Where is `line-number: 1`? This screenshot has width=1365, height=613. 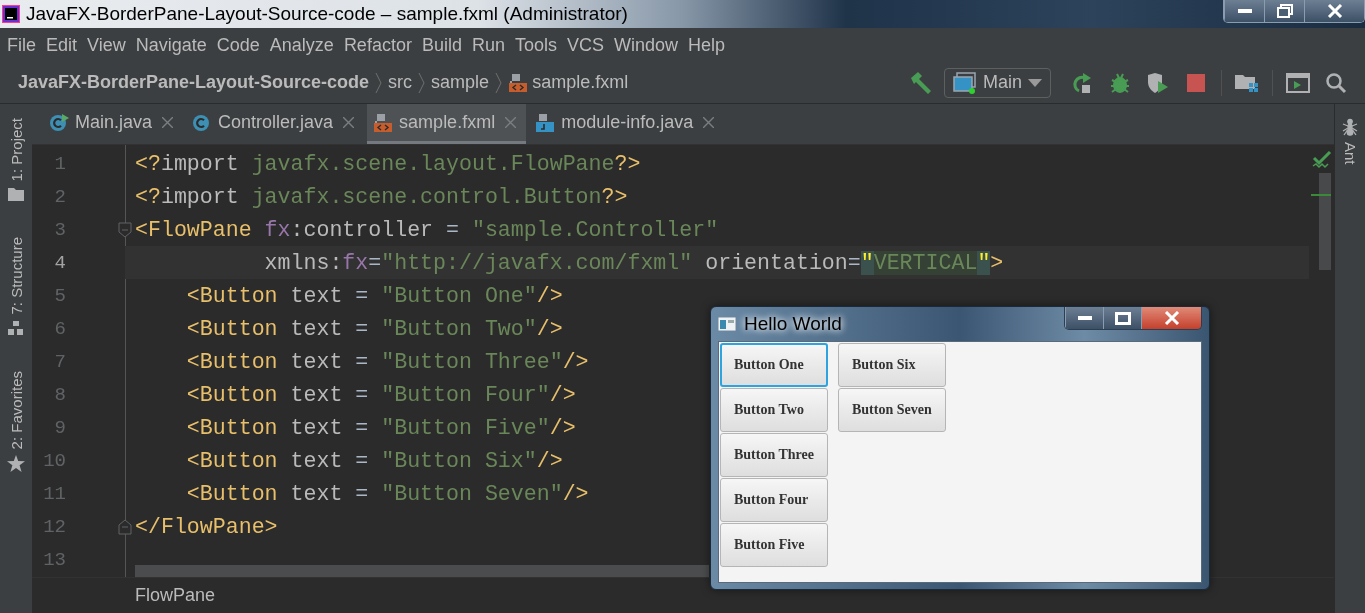 line-number: 1 is located at coordinates (59, 163).